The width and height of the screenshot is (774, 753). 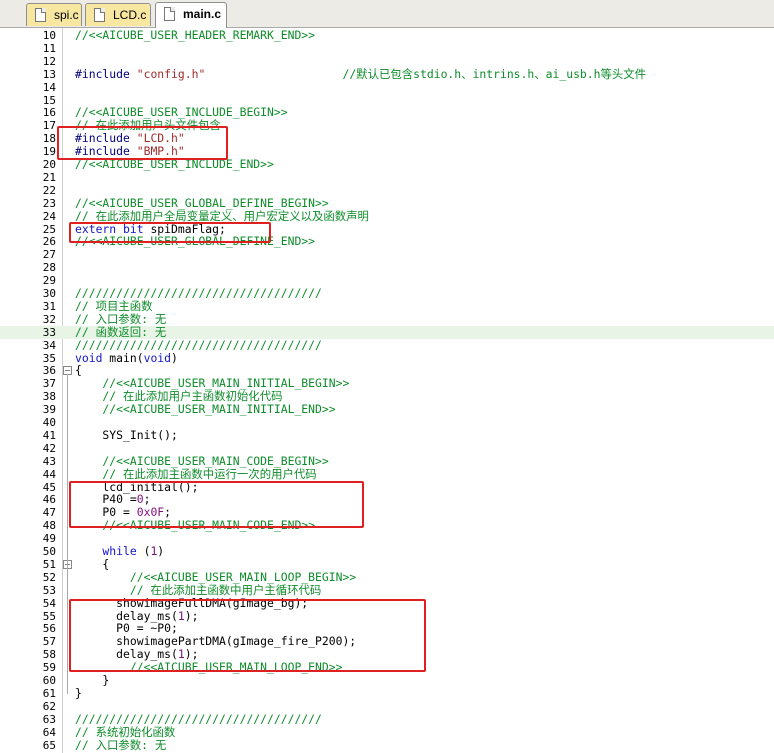 What do you see at coordinates (49, 422) in the screenshot?
I see `line-number: 40` at bounding box center [49, 422].